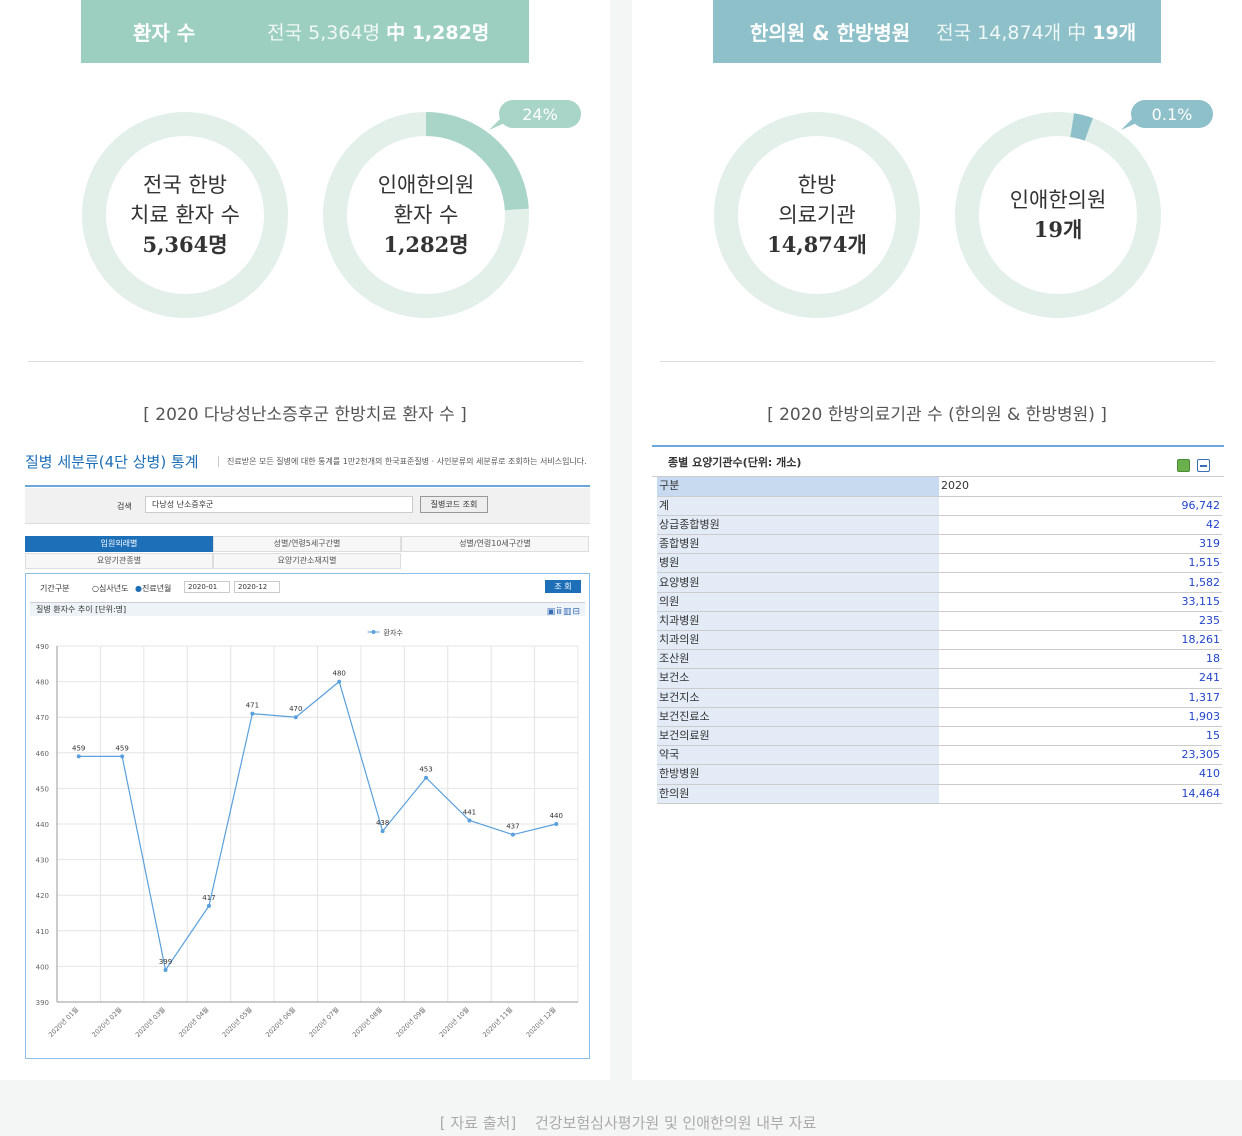  Describe the element at coordinates (1080, 794) in the screenshot. I see `row-value: 14,464` at that location.